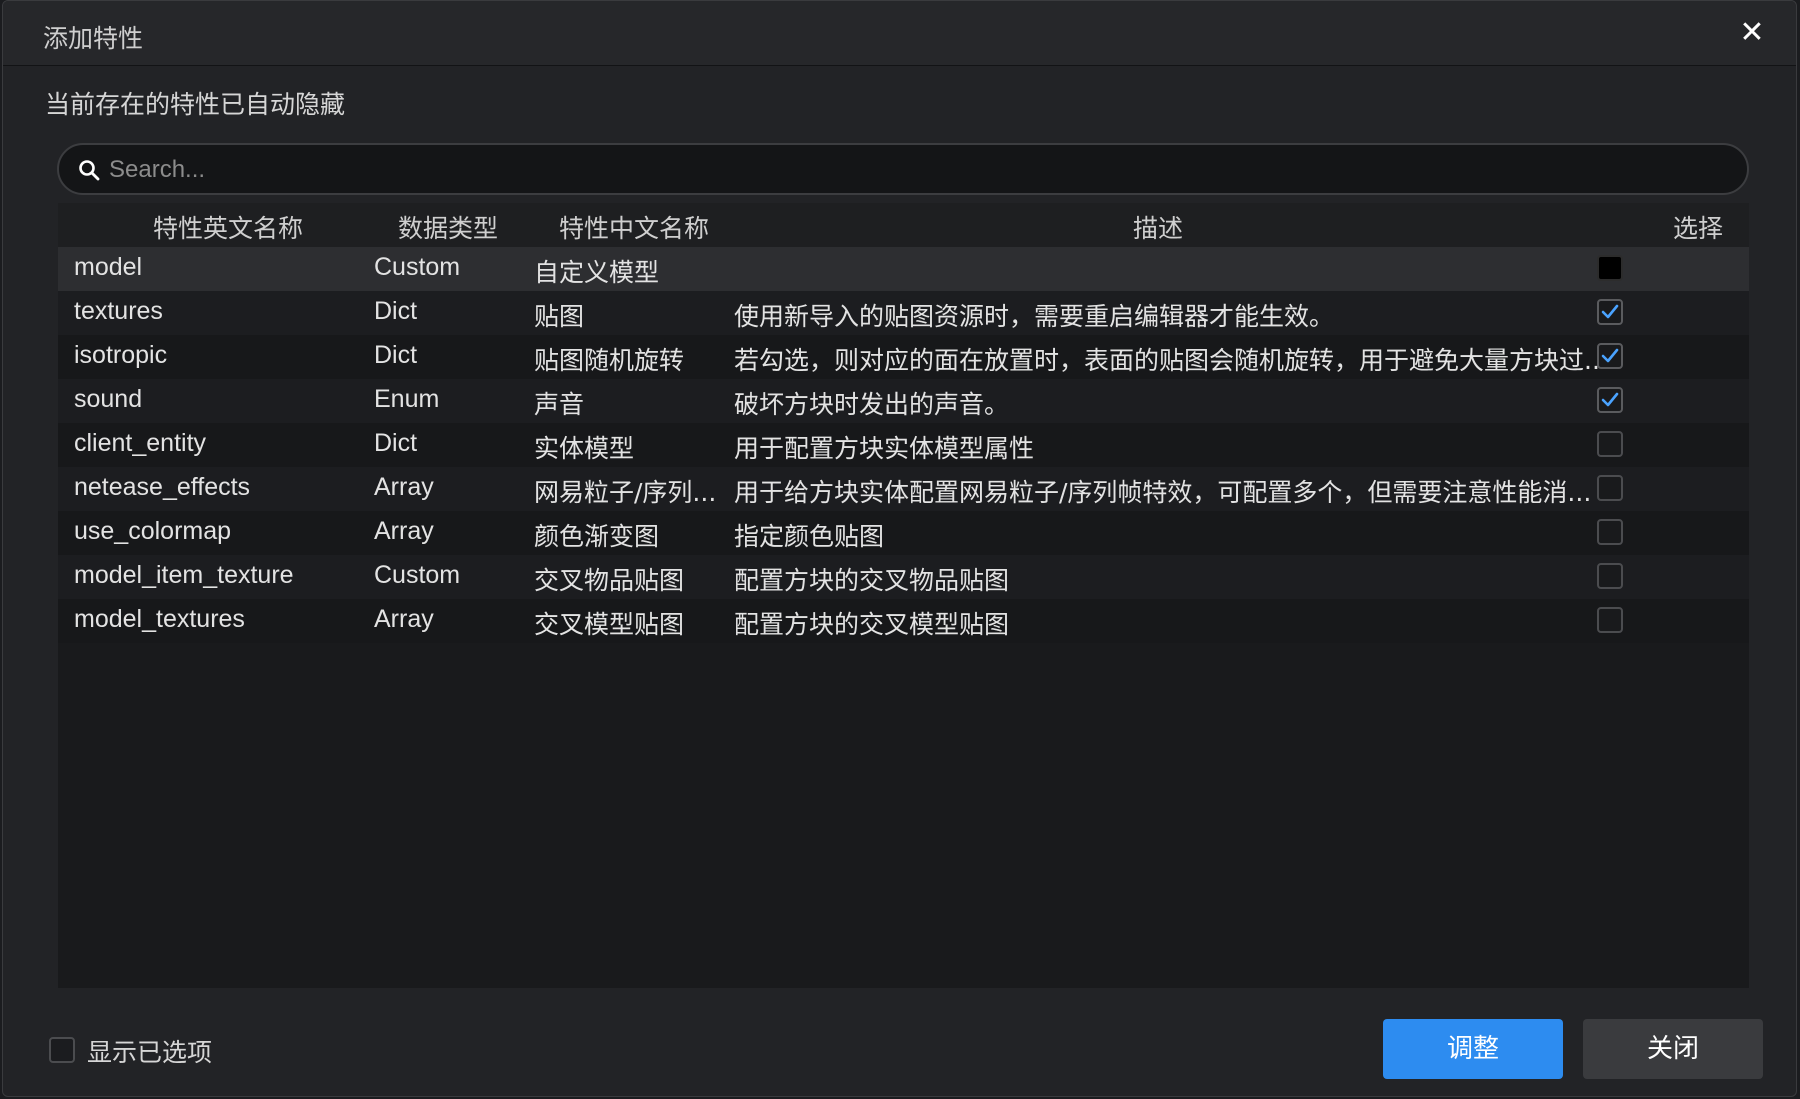 This screenshot has height=1099, width=1800. I want to click on dialog-title: 添加特性, so click(93, 38).